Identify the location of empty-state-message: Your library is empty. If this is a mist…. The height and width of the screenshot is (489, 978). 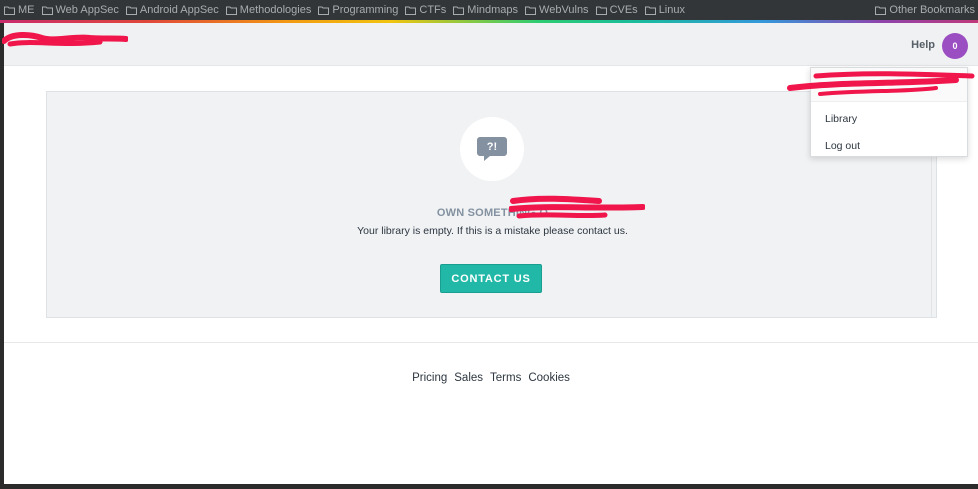
(492, 231).